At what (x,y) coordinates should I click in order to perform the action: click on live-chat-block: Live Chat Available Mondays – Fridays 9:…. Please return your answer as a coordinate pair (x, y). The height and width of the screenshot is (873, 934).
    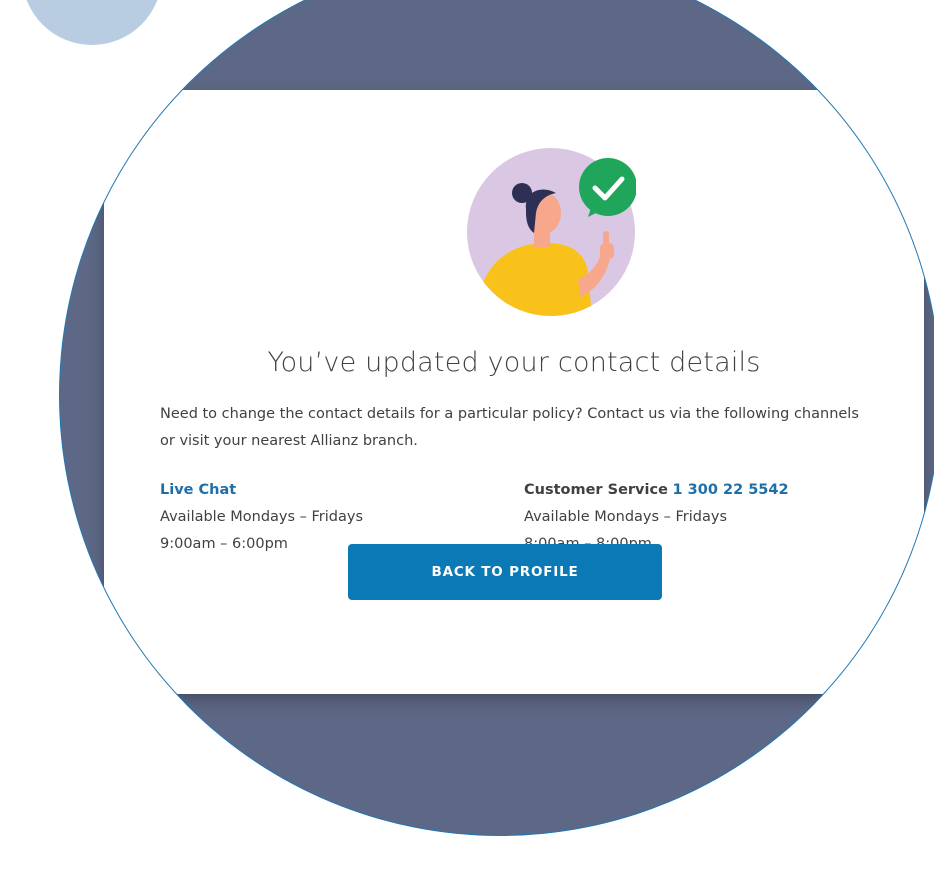
    Looking at the image, I should click on (261, 517).